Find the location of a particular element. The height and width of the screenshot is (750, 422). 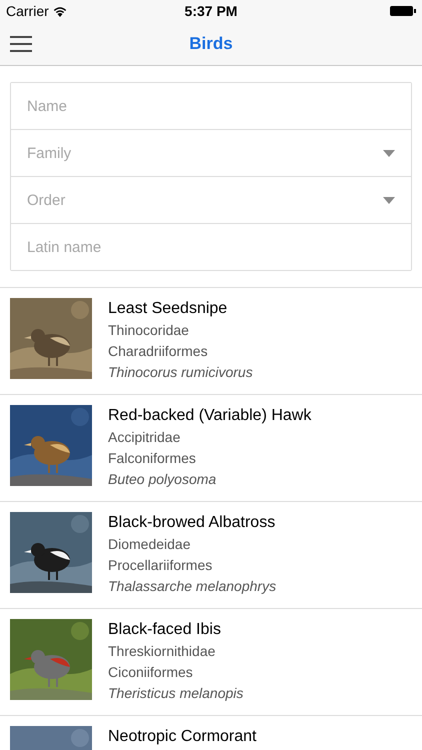

bird-order: Falconiformes is located at coordinates (152, 458).